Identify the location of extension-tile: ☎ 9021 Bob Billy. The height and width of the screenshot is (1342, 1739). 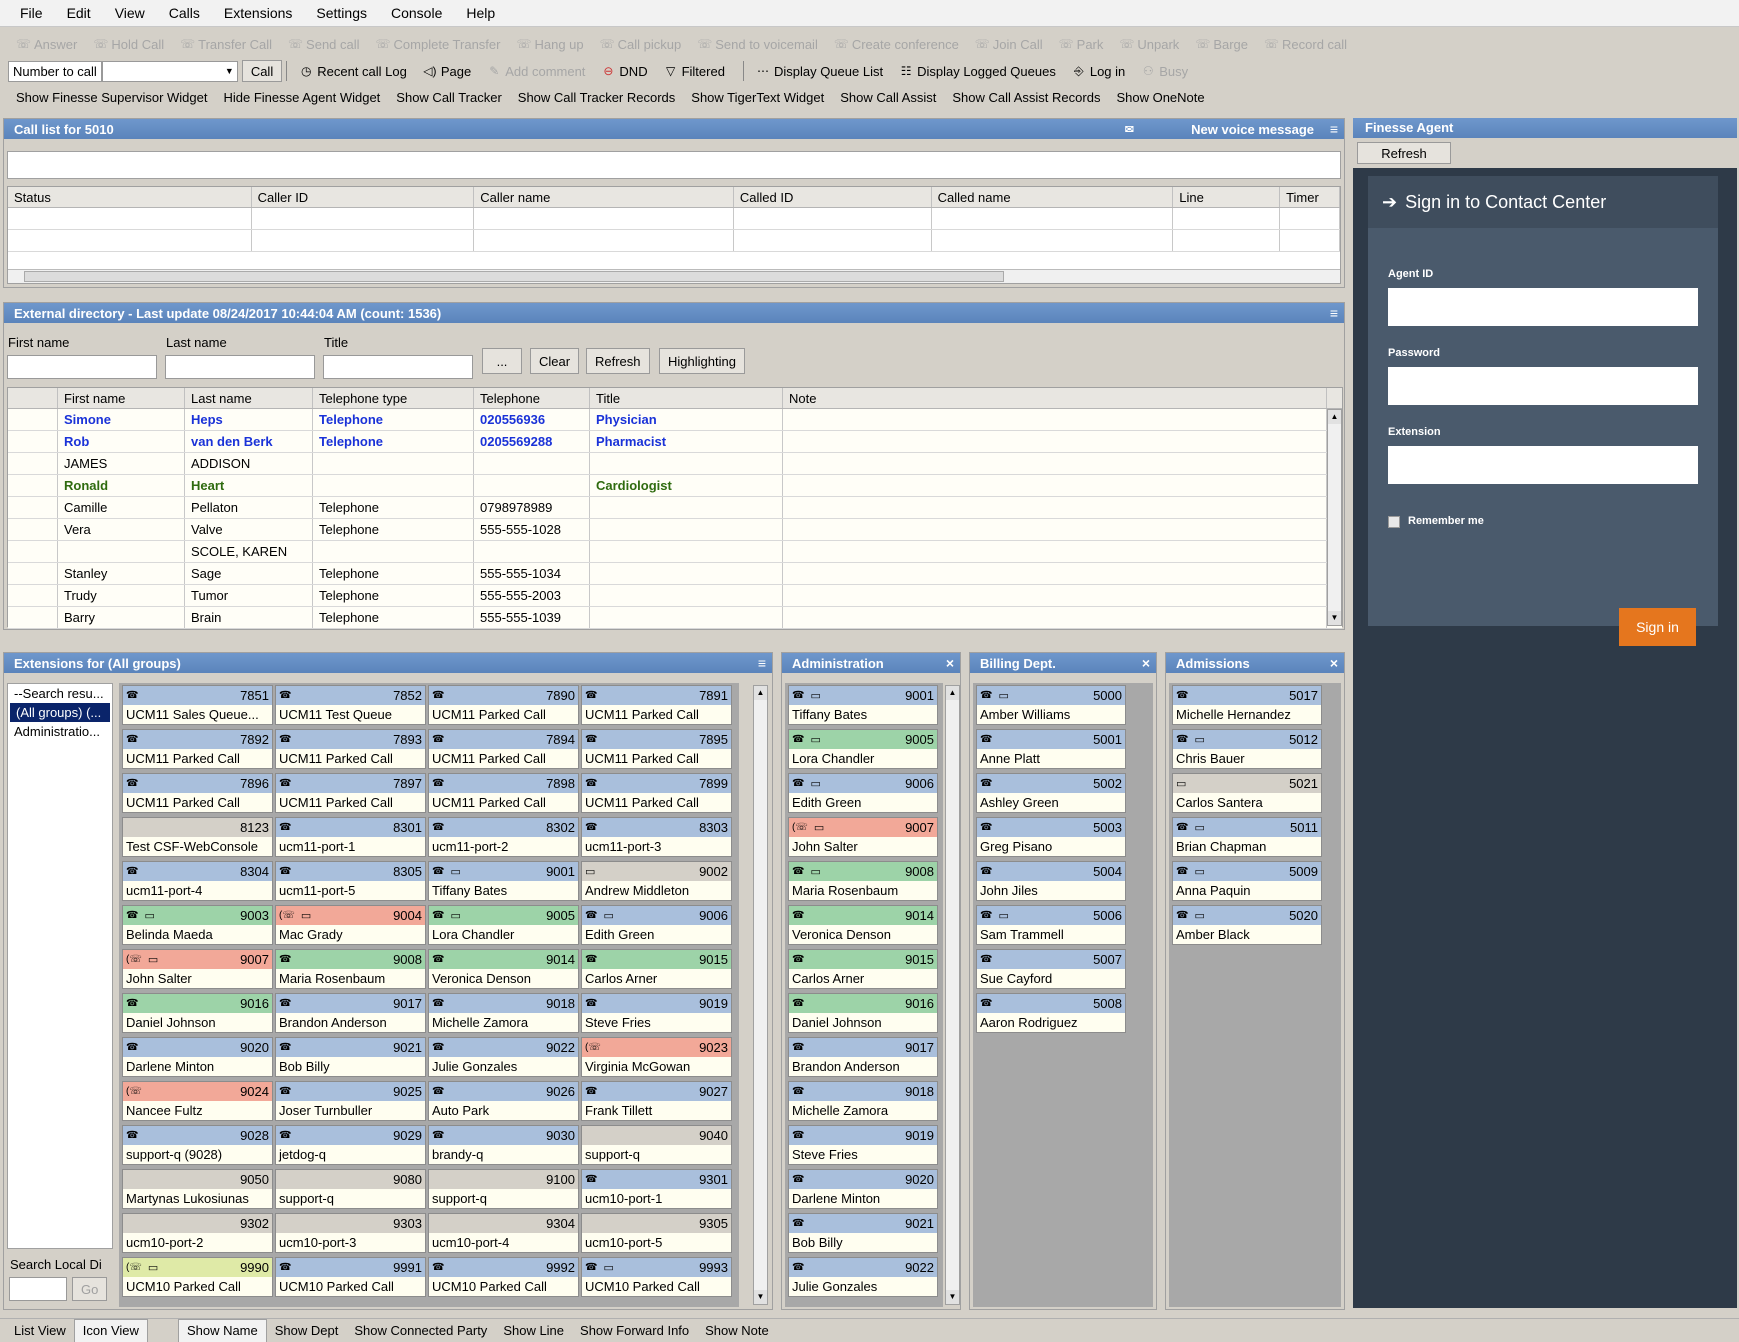
(350, 1057).